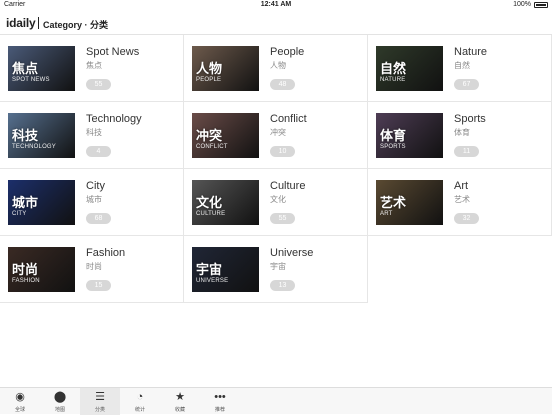 The image size is (552, 415). I want to click on tab-label: 全球, so click(19, 410).